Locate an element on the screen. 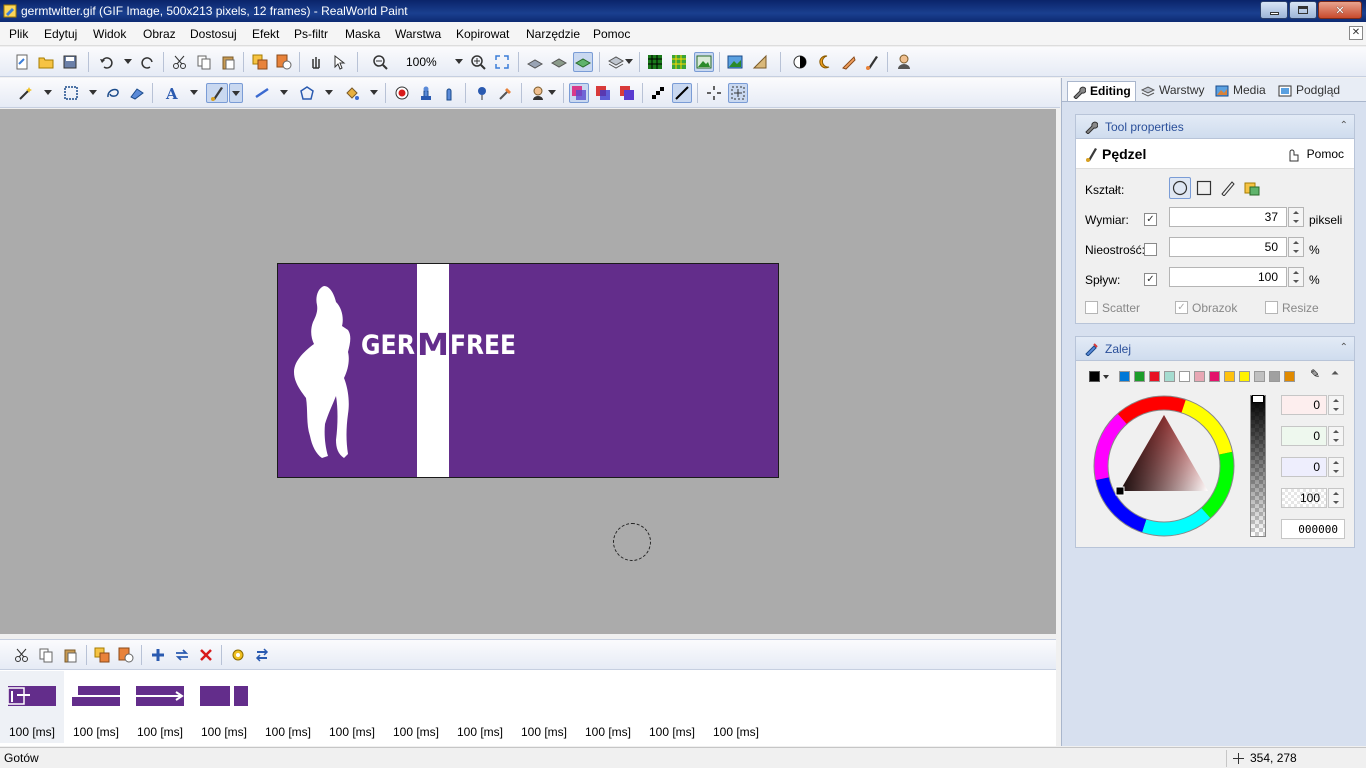 The width and height of the screenshot is (1366, 768). zoom-dropdown is located at coordinates (459, 61).